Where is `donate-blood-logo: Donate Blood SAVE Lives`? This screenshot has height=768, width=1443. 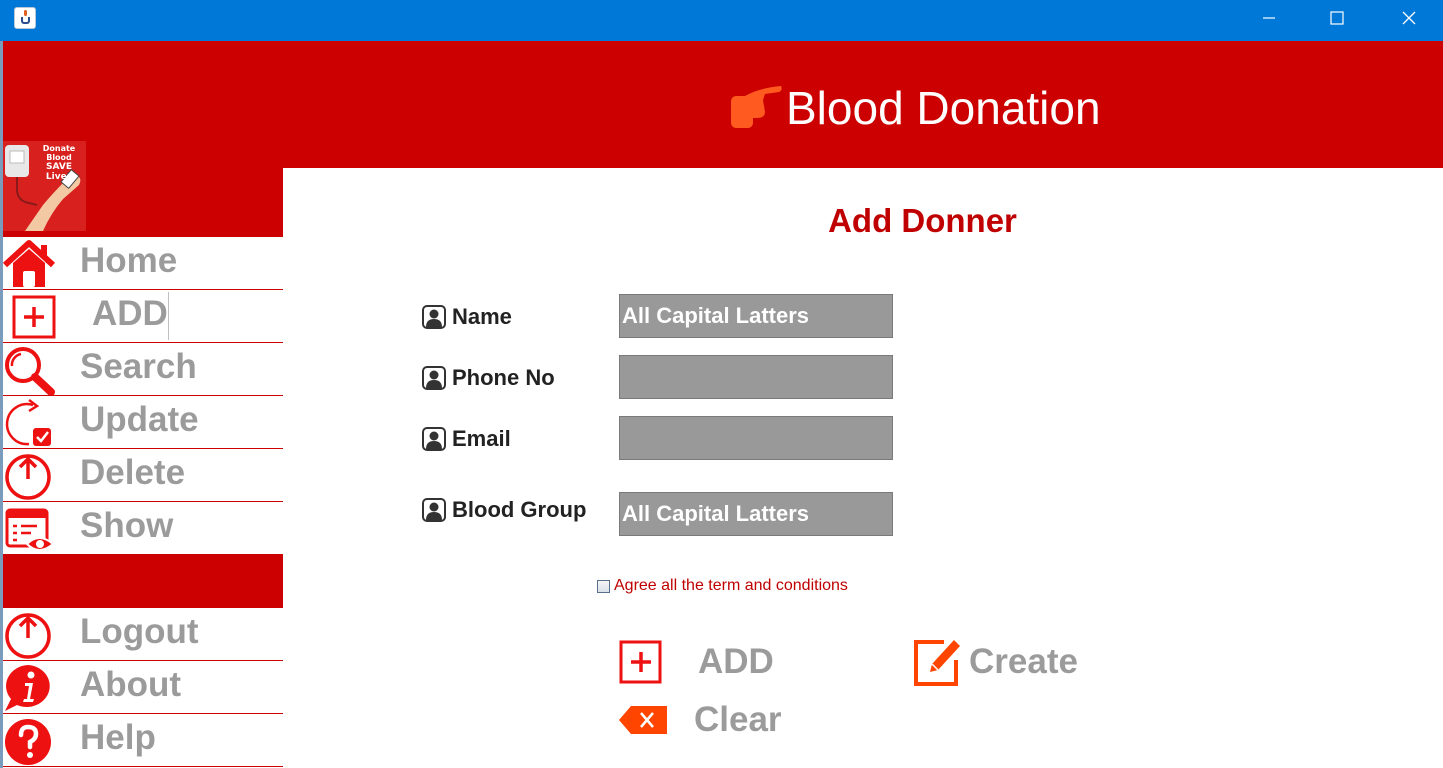
donate-blood-logo: Donate Blood SAVE Lives is located at coordinates (44, 186).